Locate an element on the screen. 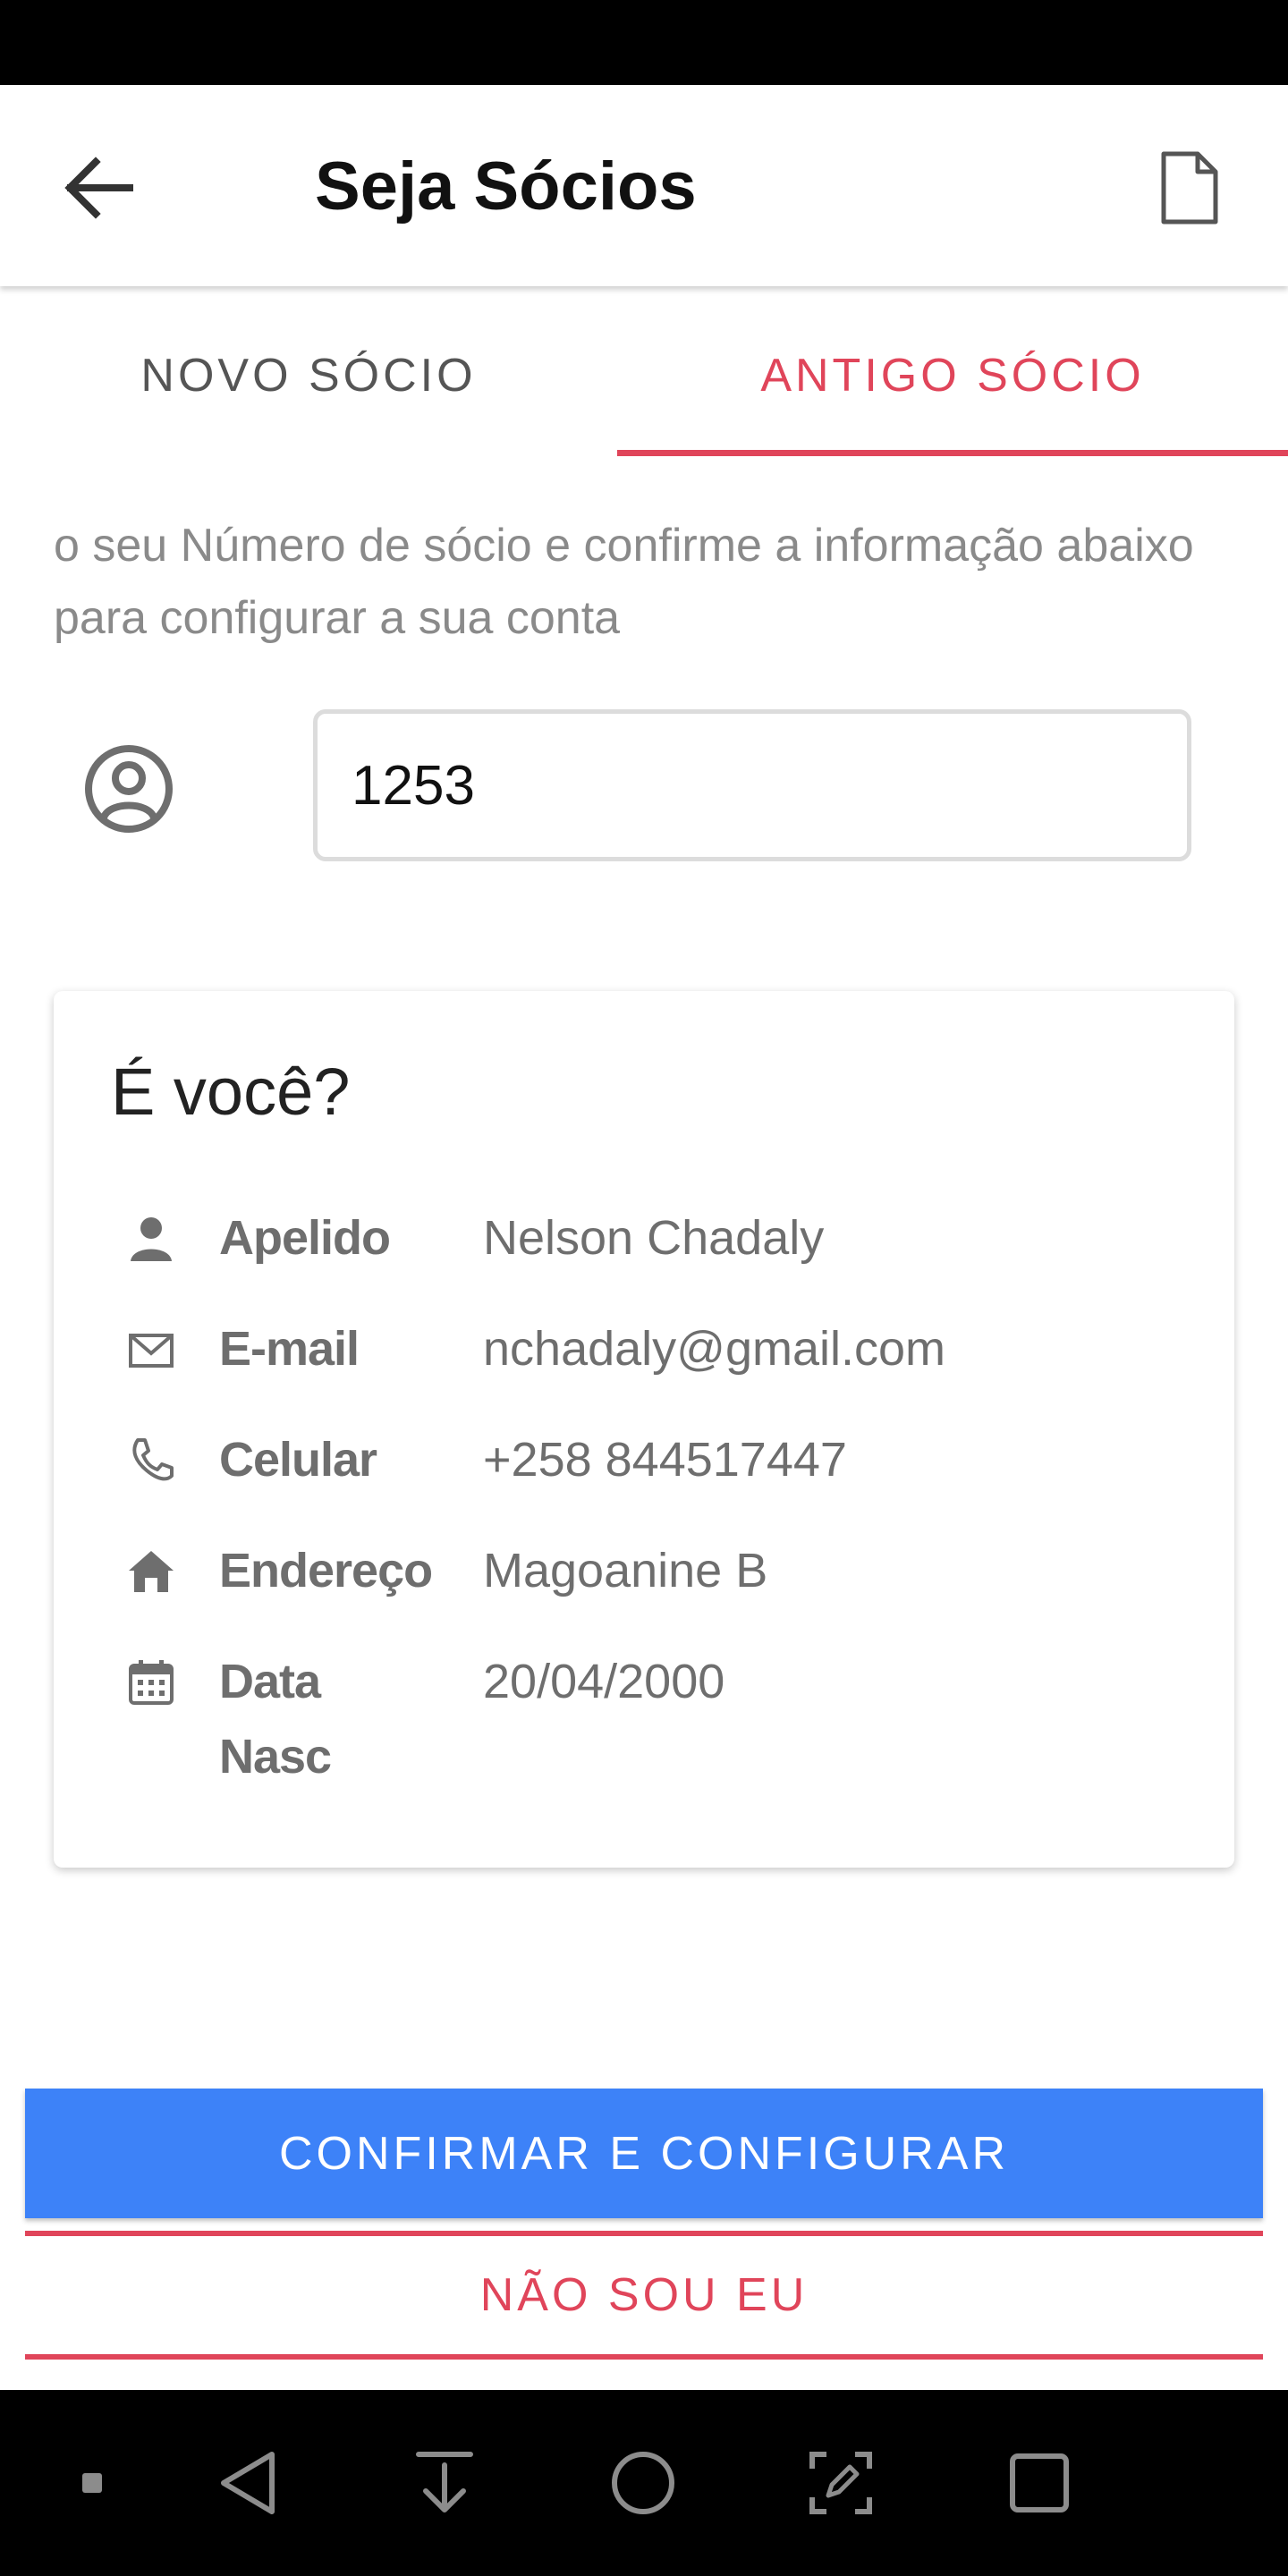  download-icon is located at coordinates (444, 2482).